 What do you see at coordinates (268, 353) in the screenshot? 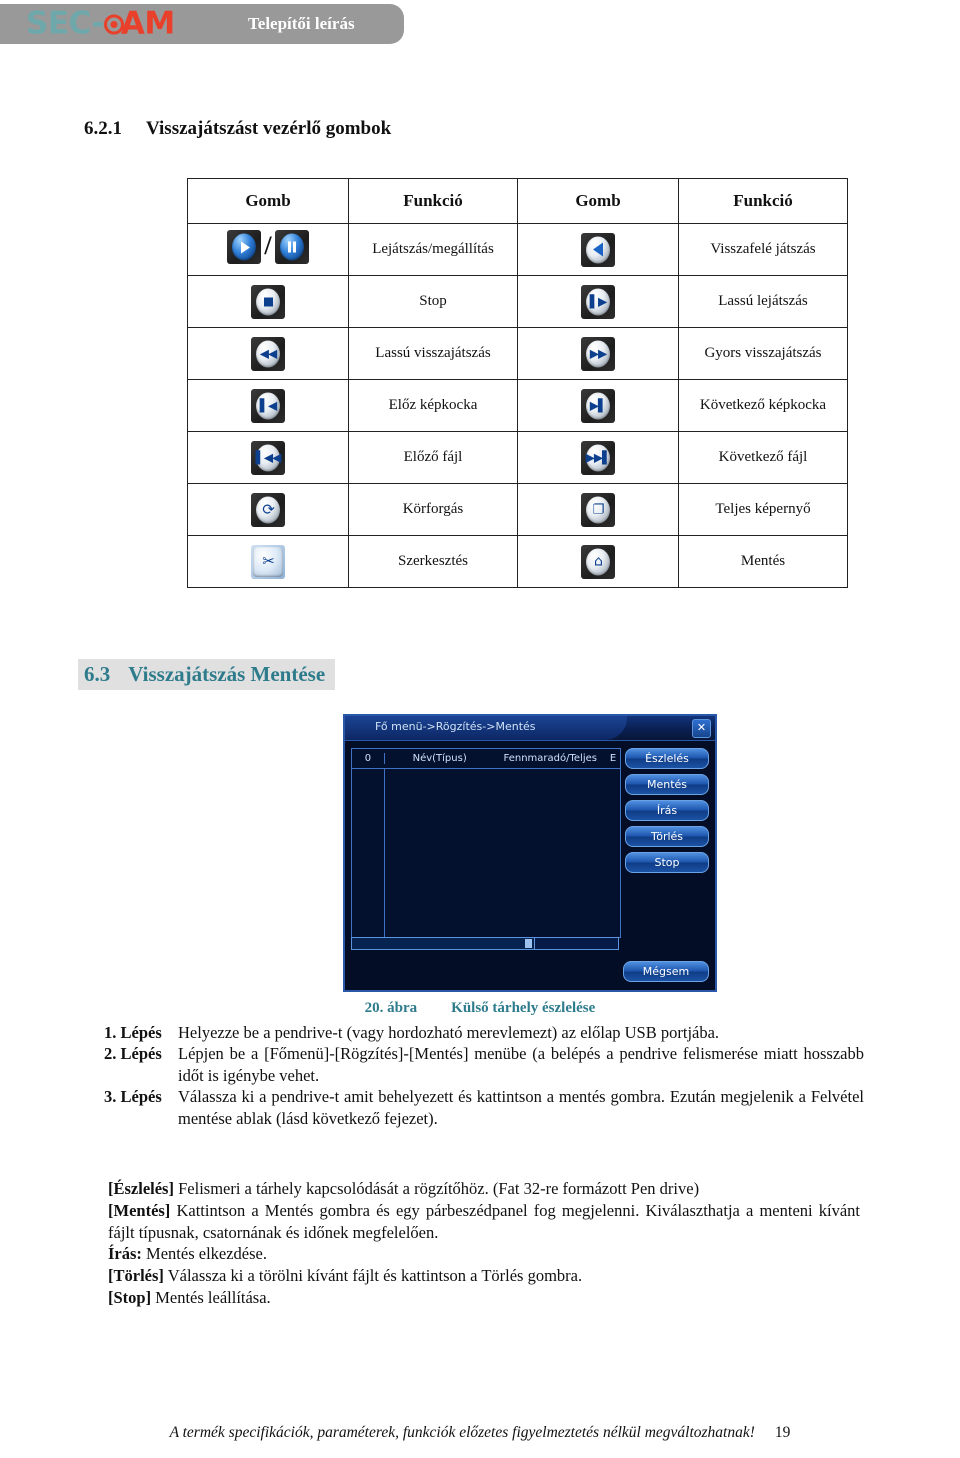
I see `rewind-button-icon: ◀◀` at bounding box center [268, 353].